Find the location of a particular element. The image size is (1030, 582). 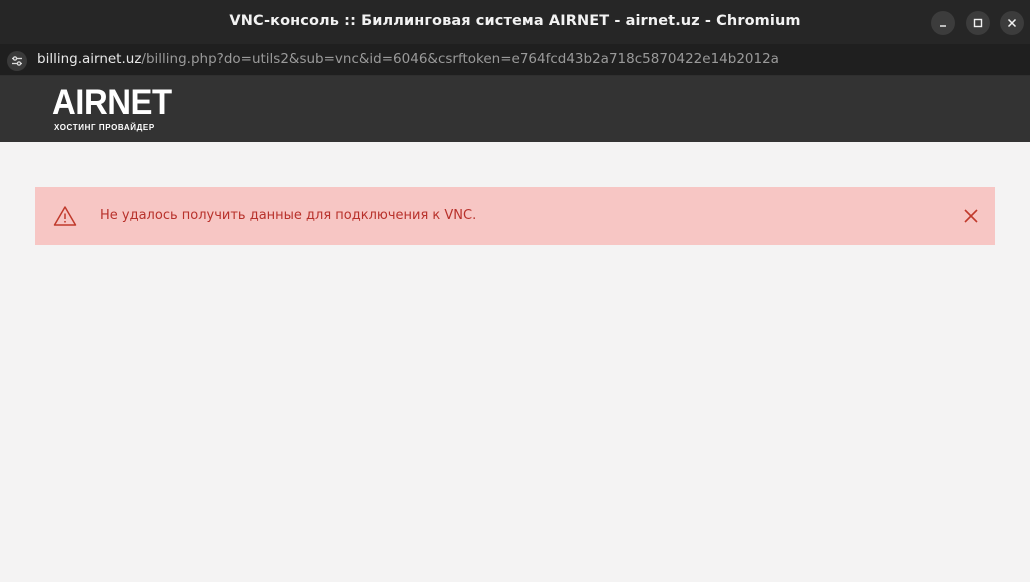

site-settings-icon is located at coordinates (17, 61).